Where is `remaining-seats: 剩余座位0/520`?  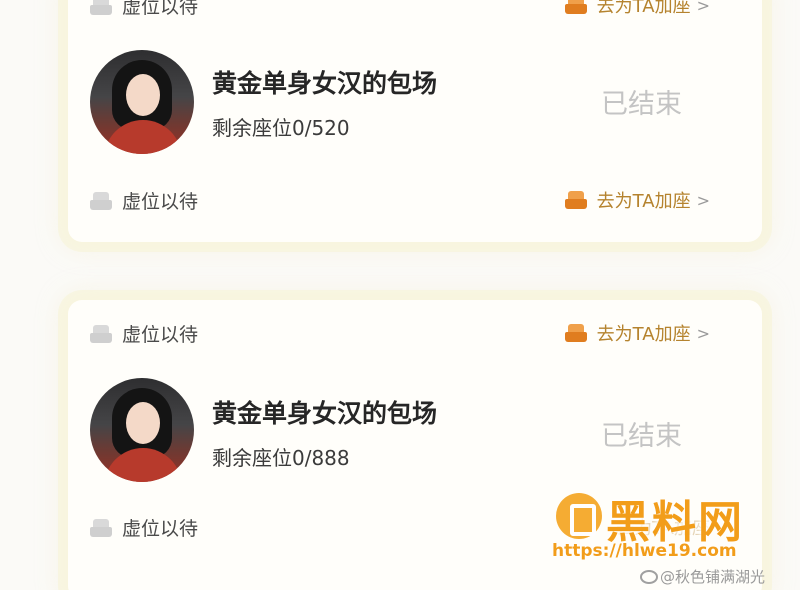 remaining-seats: 剩余座位0/520 is located at coordinates (281, 128).